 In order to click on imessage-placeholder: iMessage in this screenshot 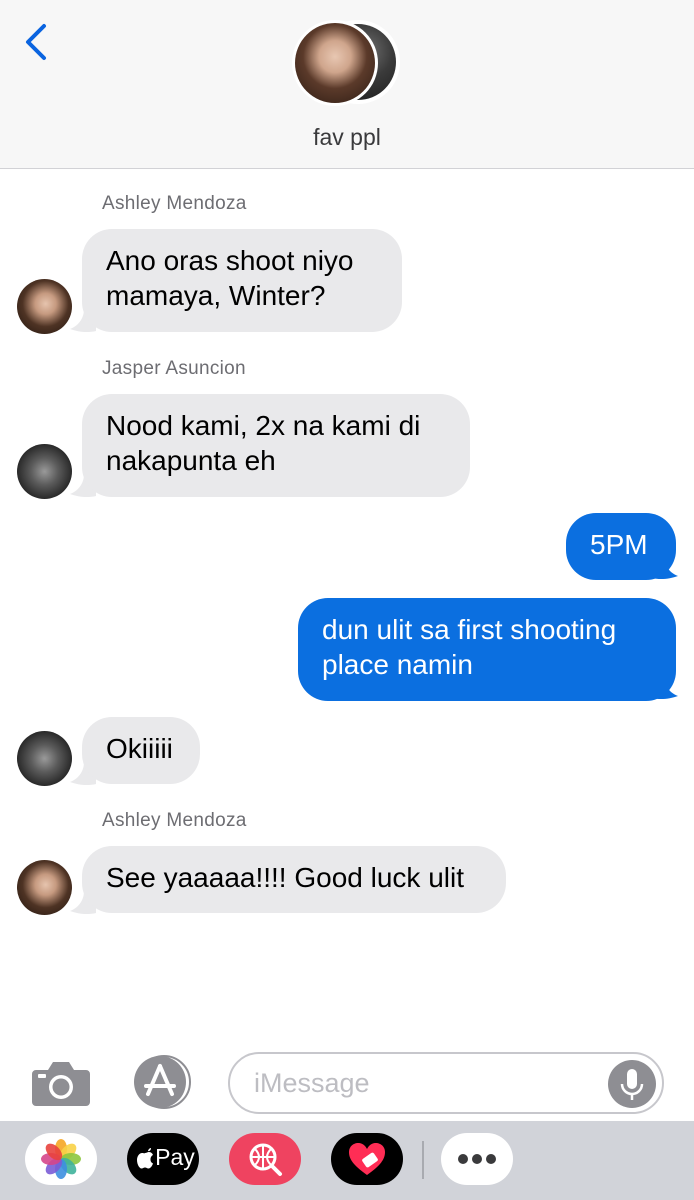, I will do `click(312, 1083)`.